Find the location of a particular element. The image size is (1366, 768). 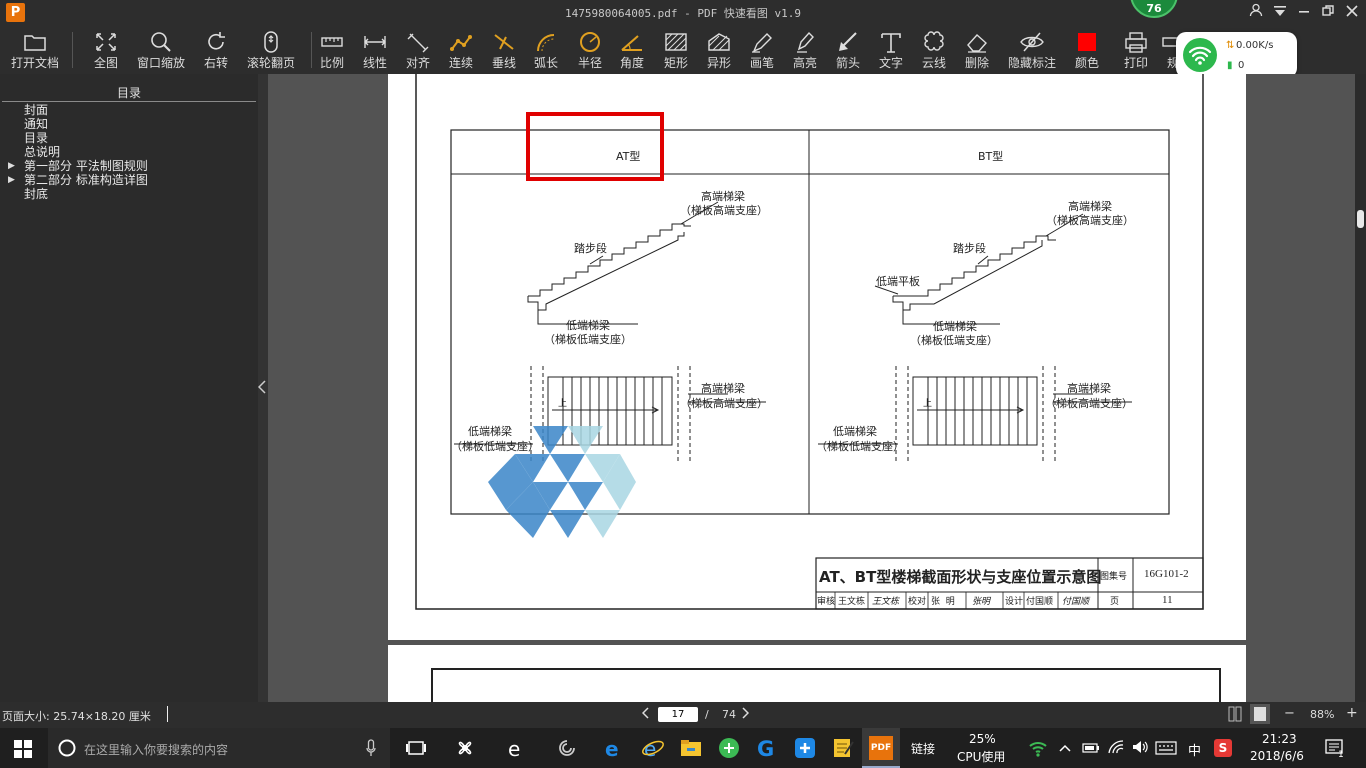

tool-mouse-wheel-button: 滚轮翻页 is located at coordinates (271, 50).